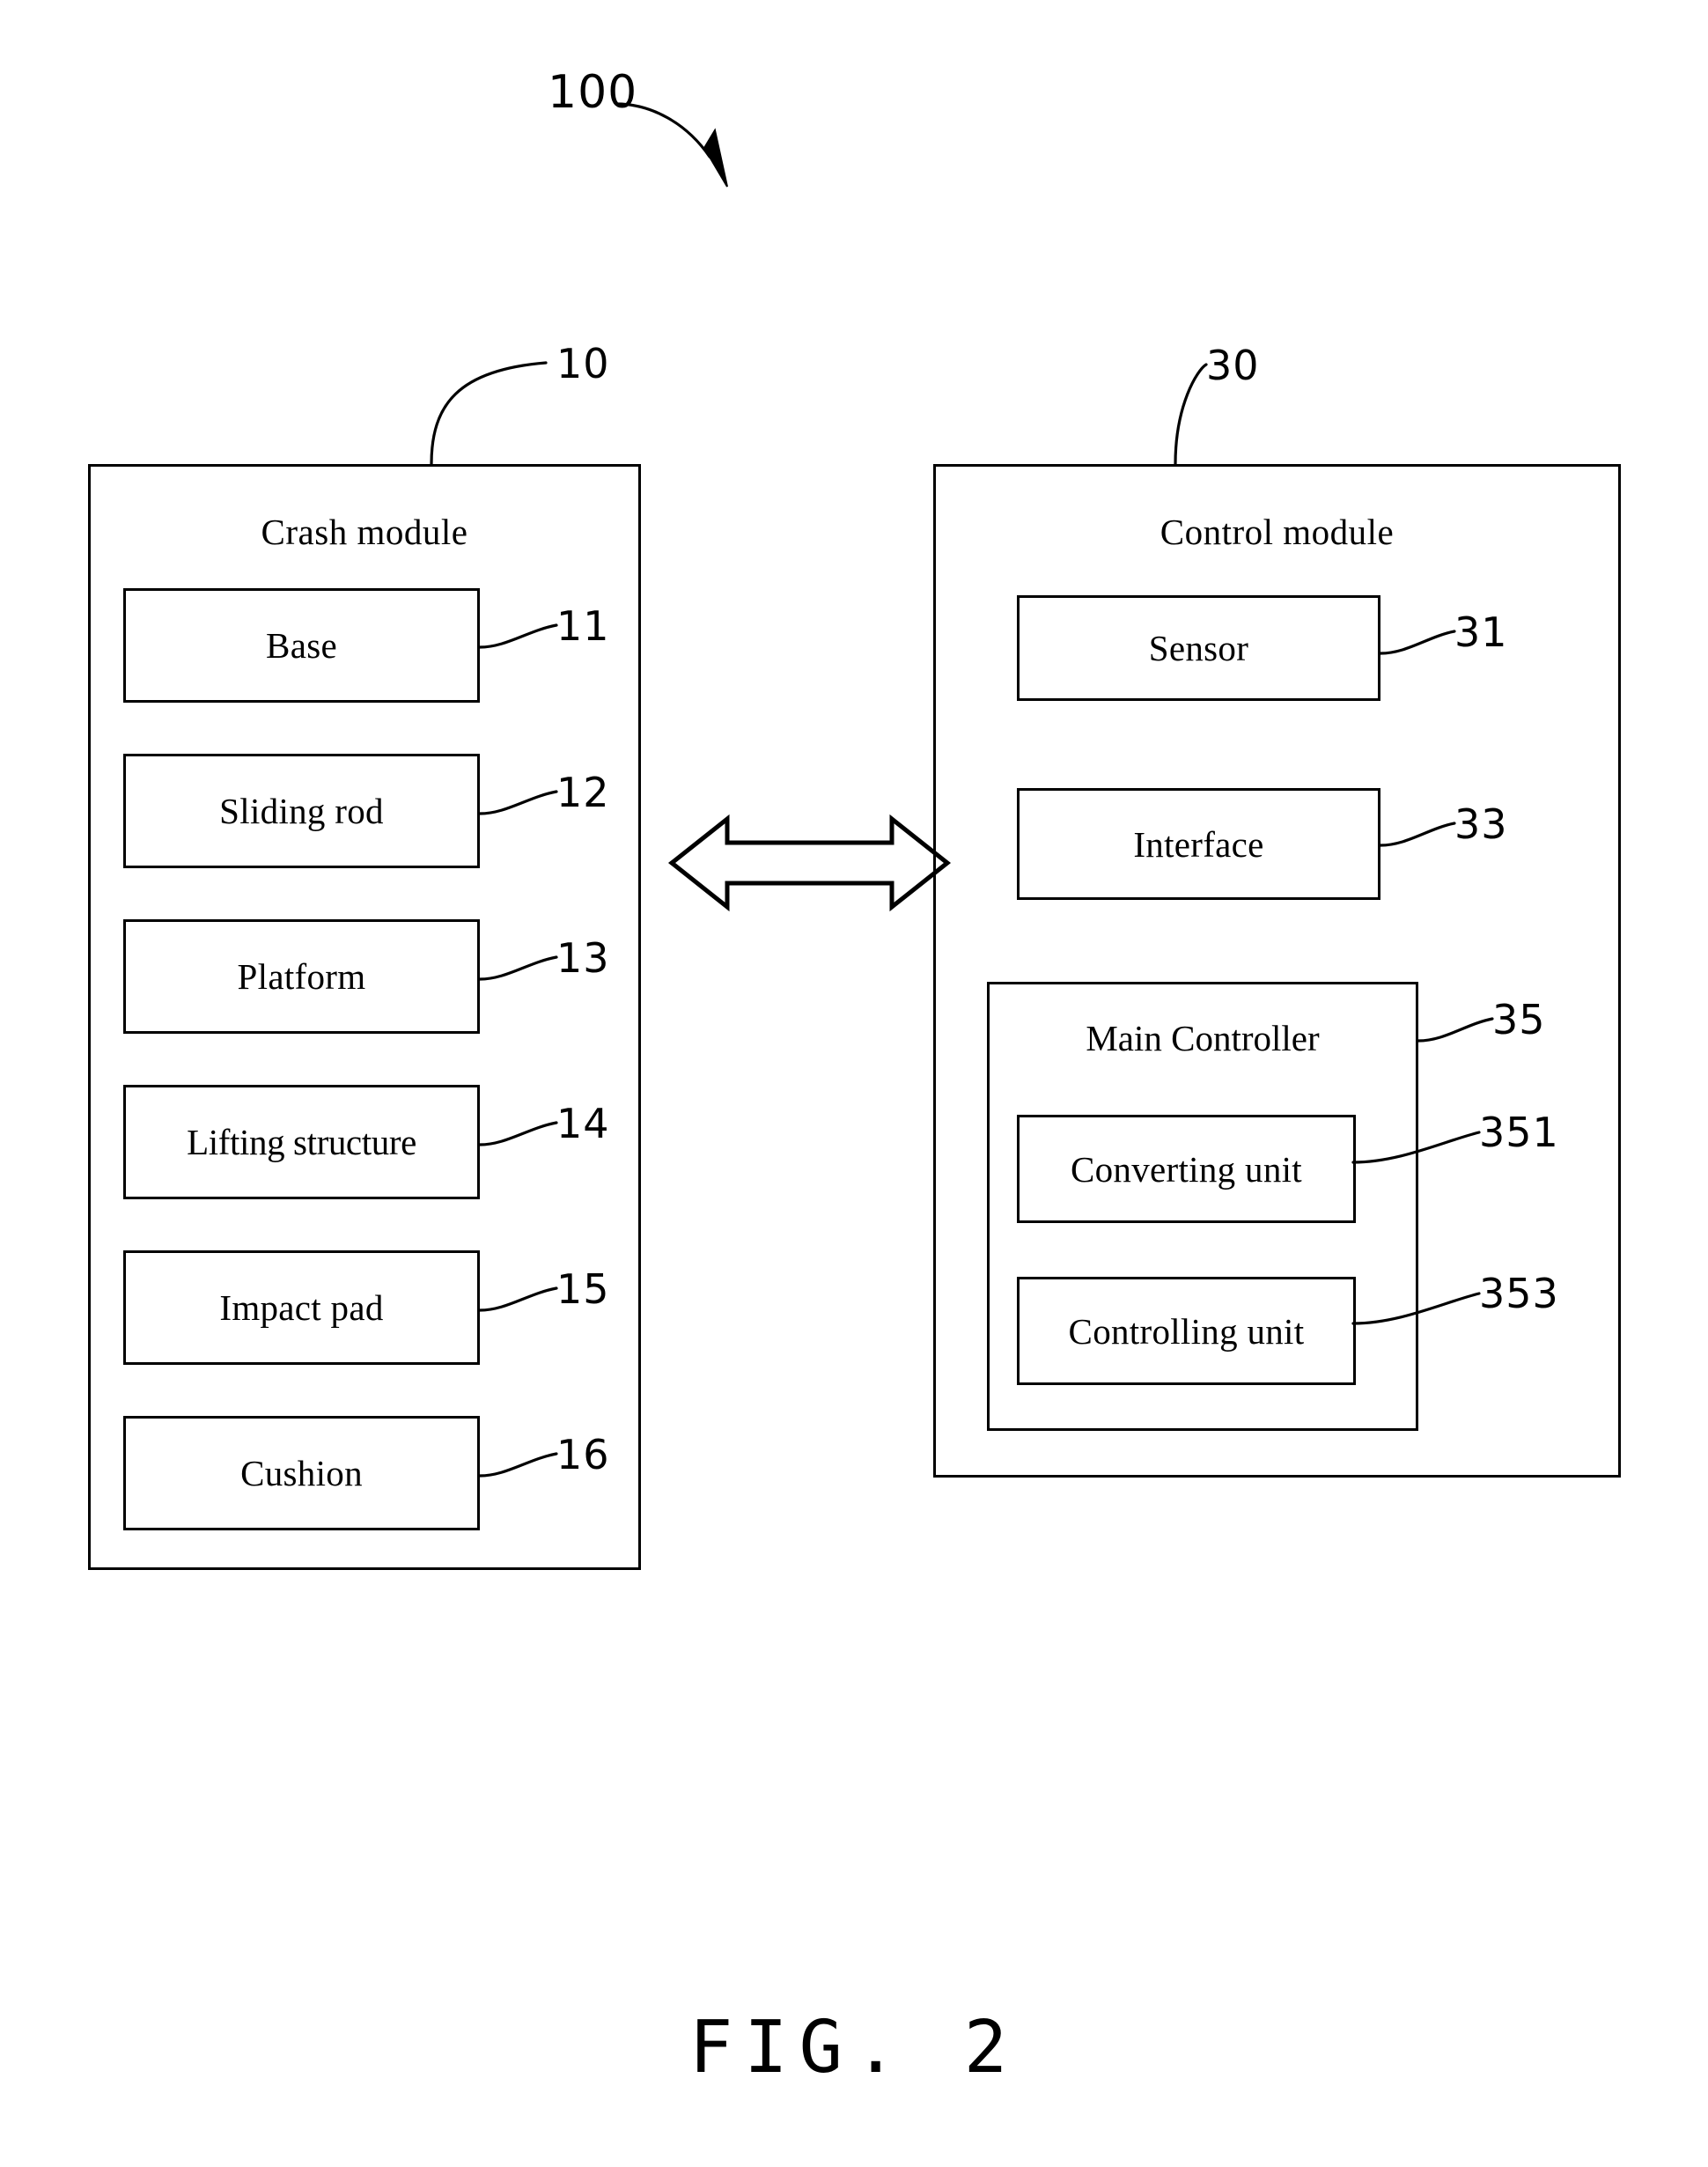 The height and width of the screenshot is (2167, 1708). What do you see at coordinates (1519, 1132) in the screenshot?
I see `ref-number-converting-unit: 351` at bounding box center [1519, 1132].